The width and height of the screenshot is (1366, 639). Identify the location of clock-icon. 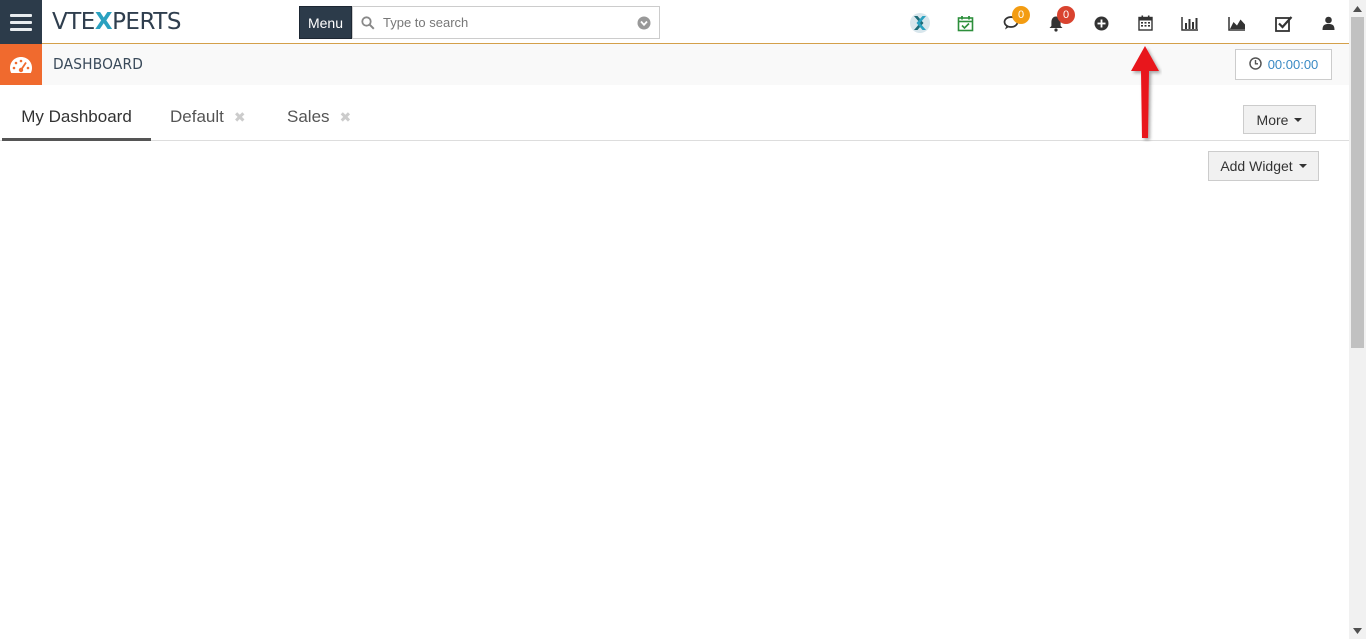
(1255, 64).